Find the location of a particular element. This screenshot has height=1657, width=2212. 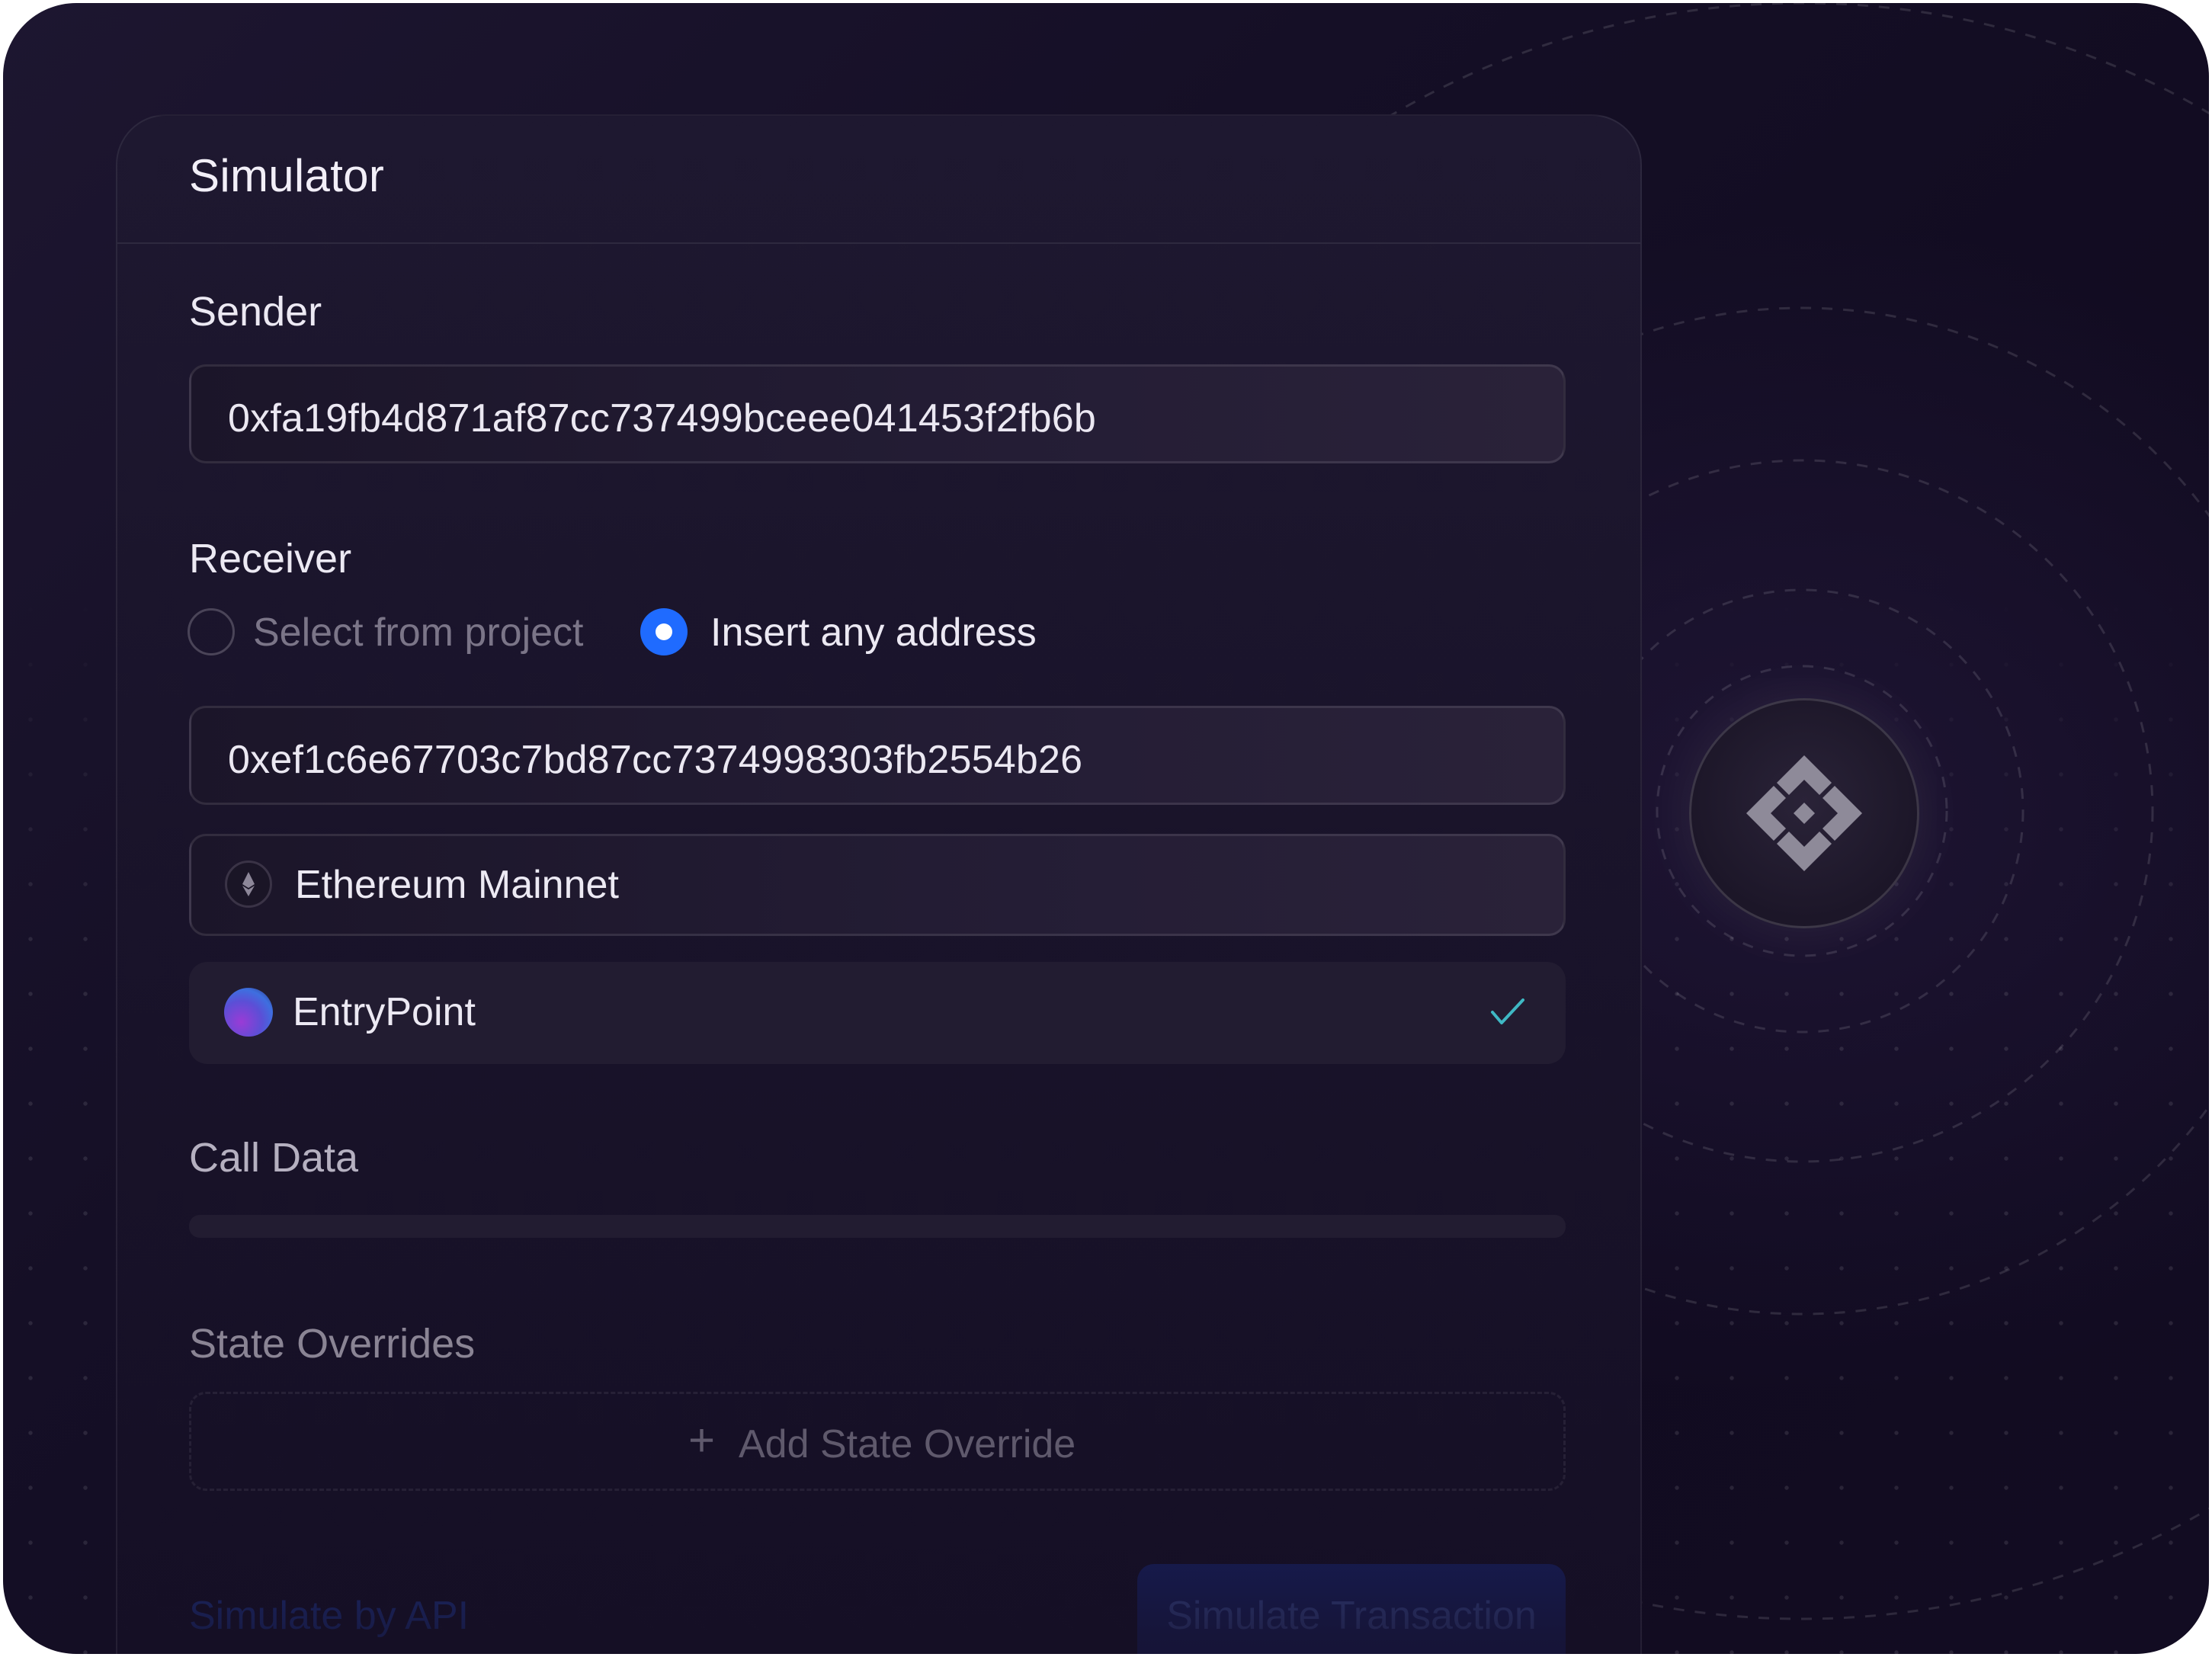

receiver-source-radio-group: Select from project Insert any address is located at coordinates (721, 635).